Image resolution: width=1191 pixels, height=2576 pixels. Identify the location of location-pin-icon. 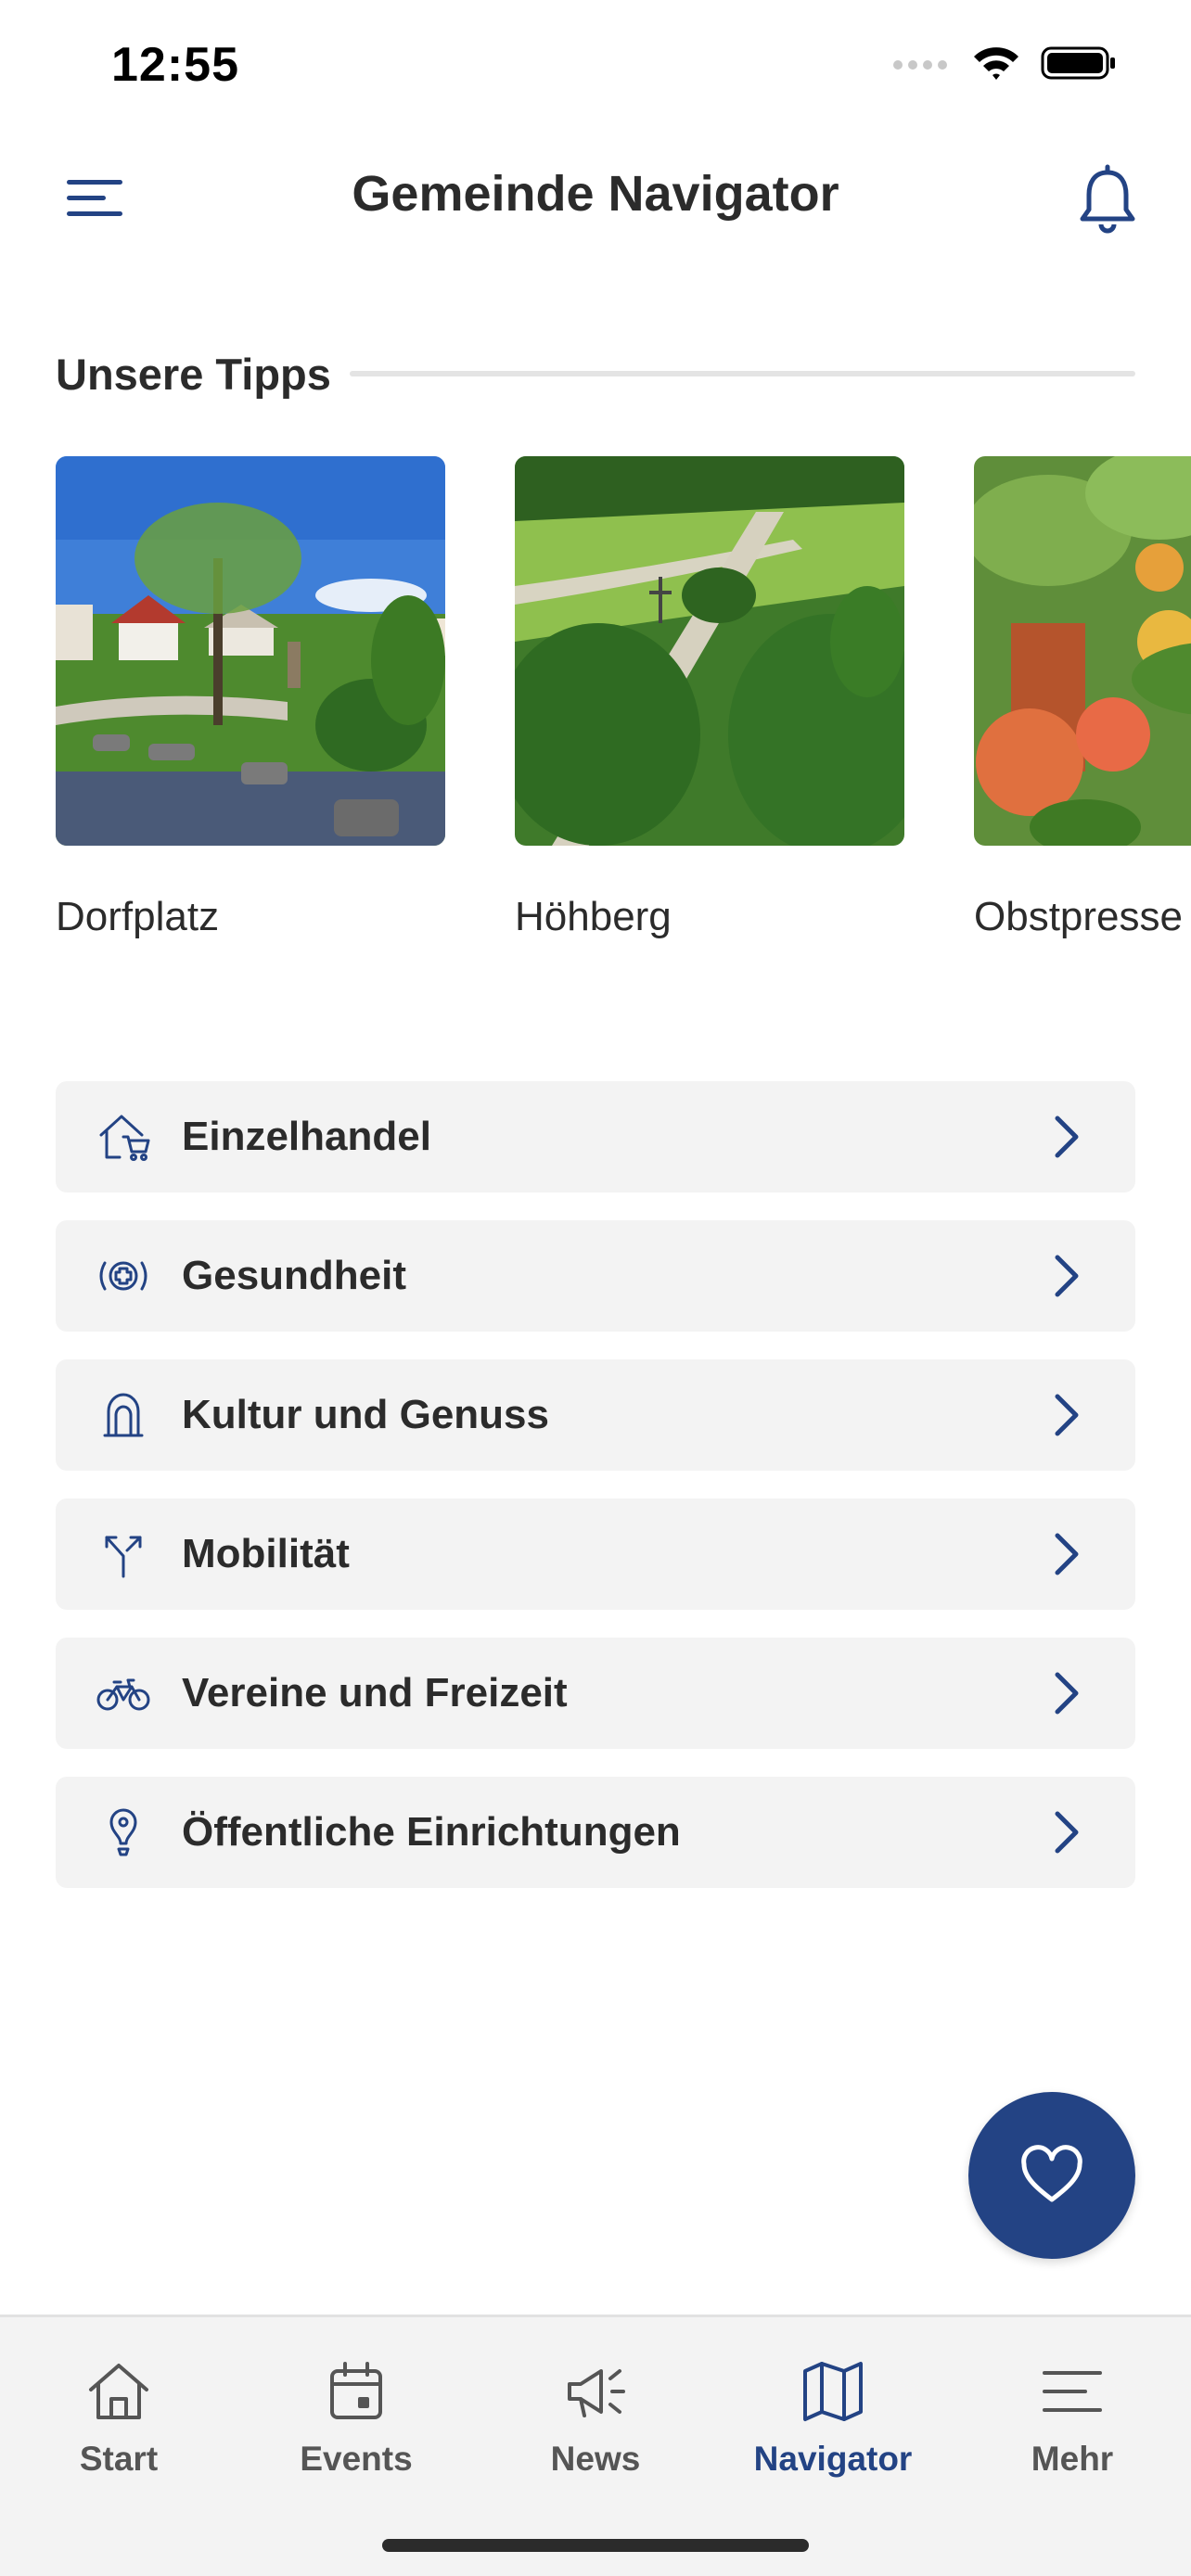
(123, 1833).